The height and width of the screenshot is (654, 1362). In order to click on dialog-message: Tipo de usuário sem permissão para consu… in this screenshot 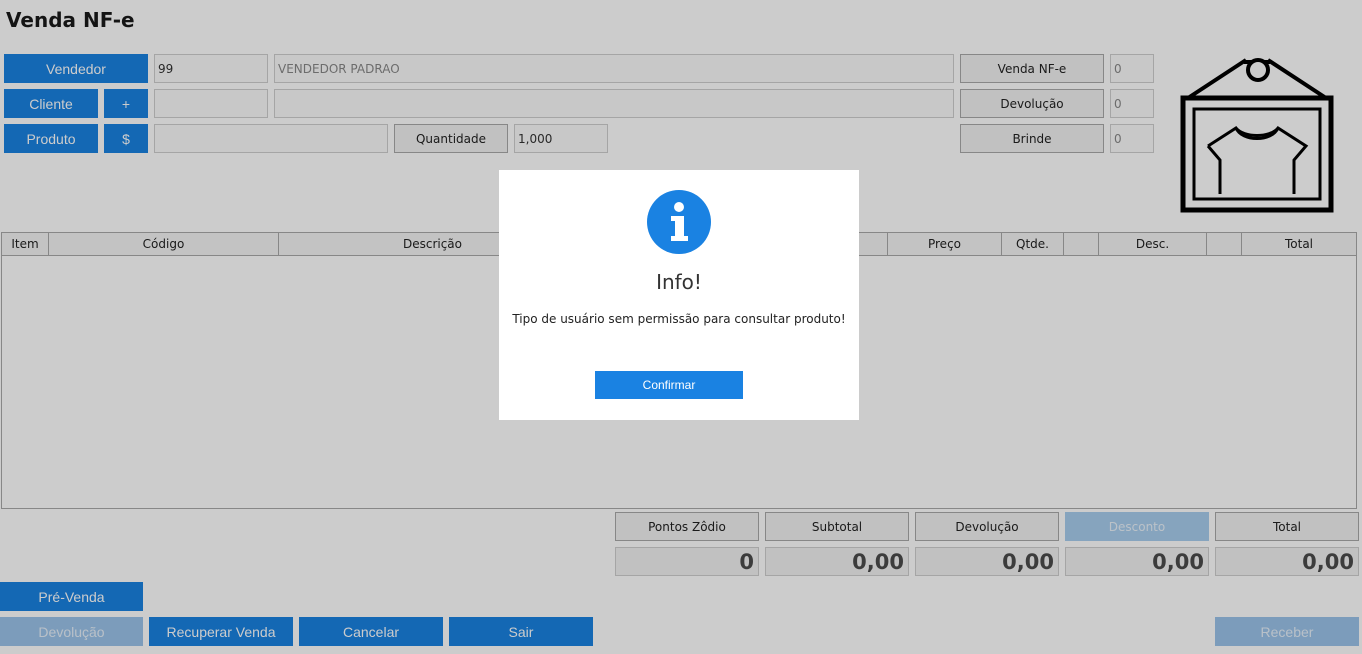, I will do `click(679, 319)`.